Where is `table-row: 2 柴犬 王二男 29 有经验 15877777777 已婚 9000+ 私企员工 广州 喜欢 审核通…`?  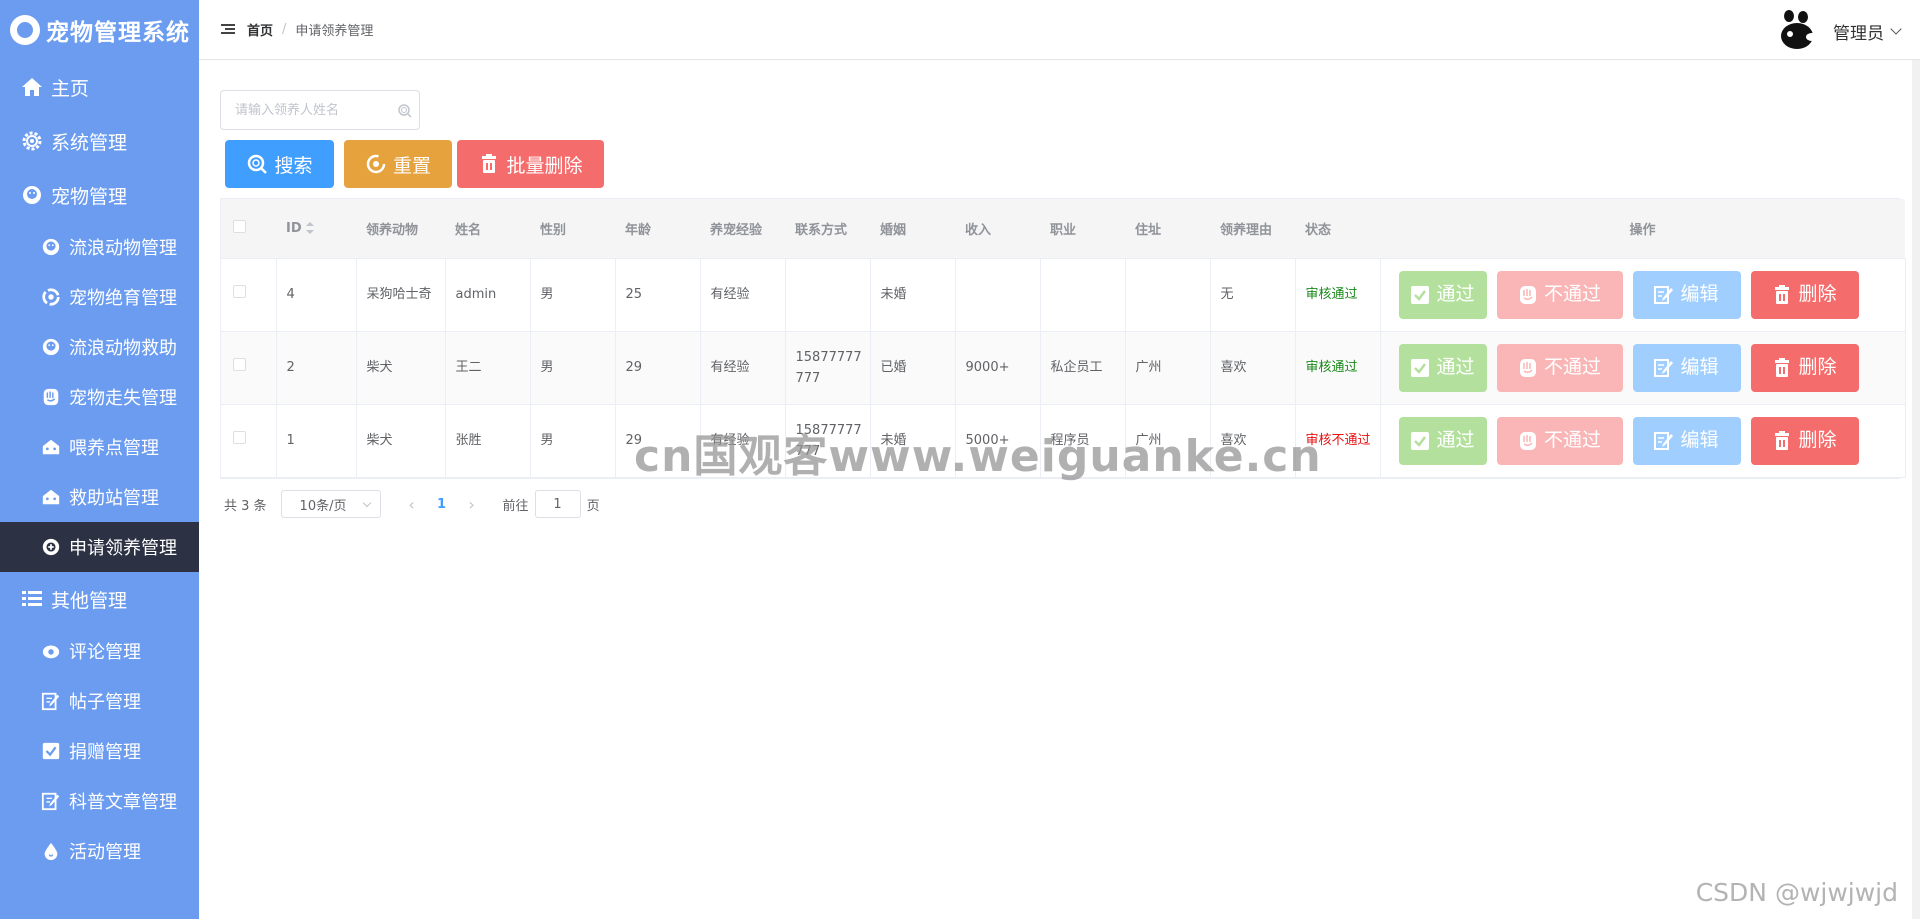 table-row: 2 柴犬 王二男 29 有经验 15877777777 已婚 9000+ 私企员工 广州 喜欢 审核通… is located at coordinates (1063, 368).